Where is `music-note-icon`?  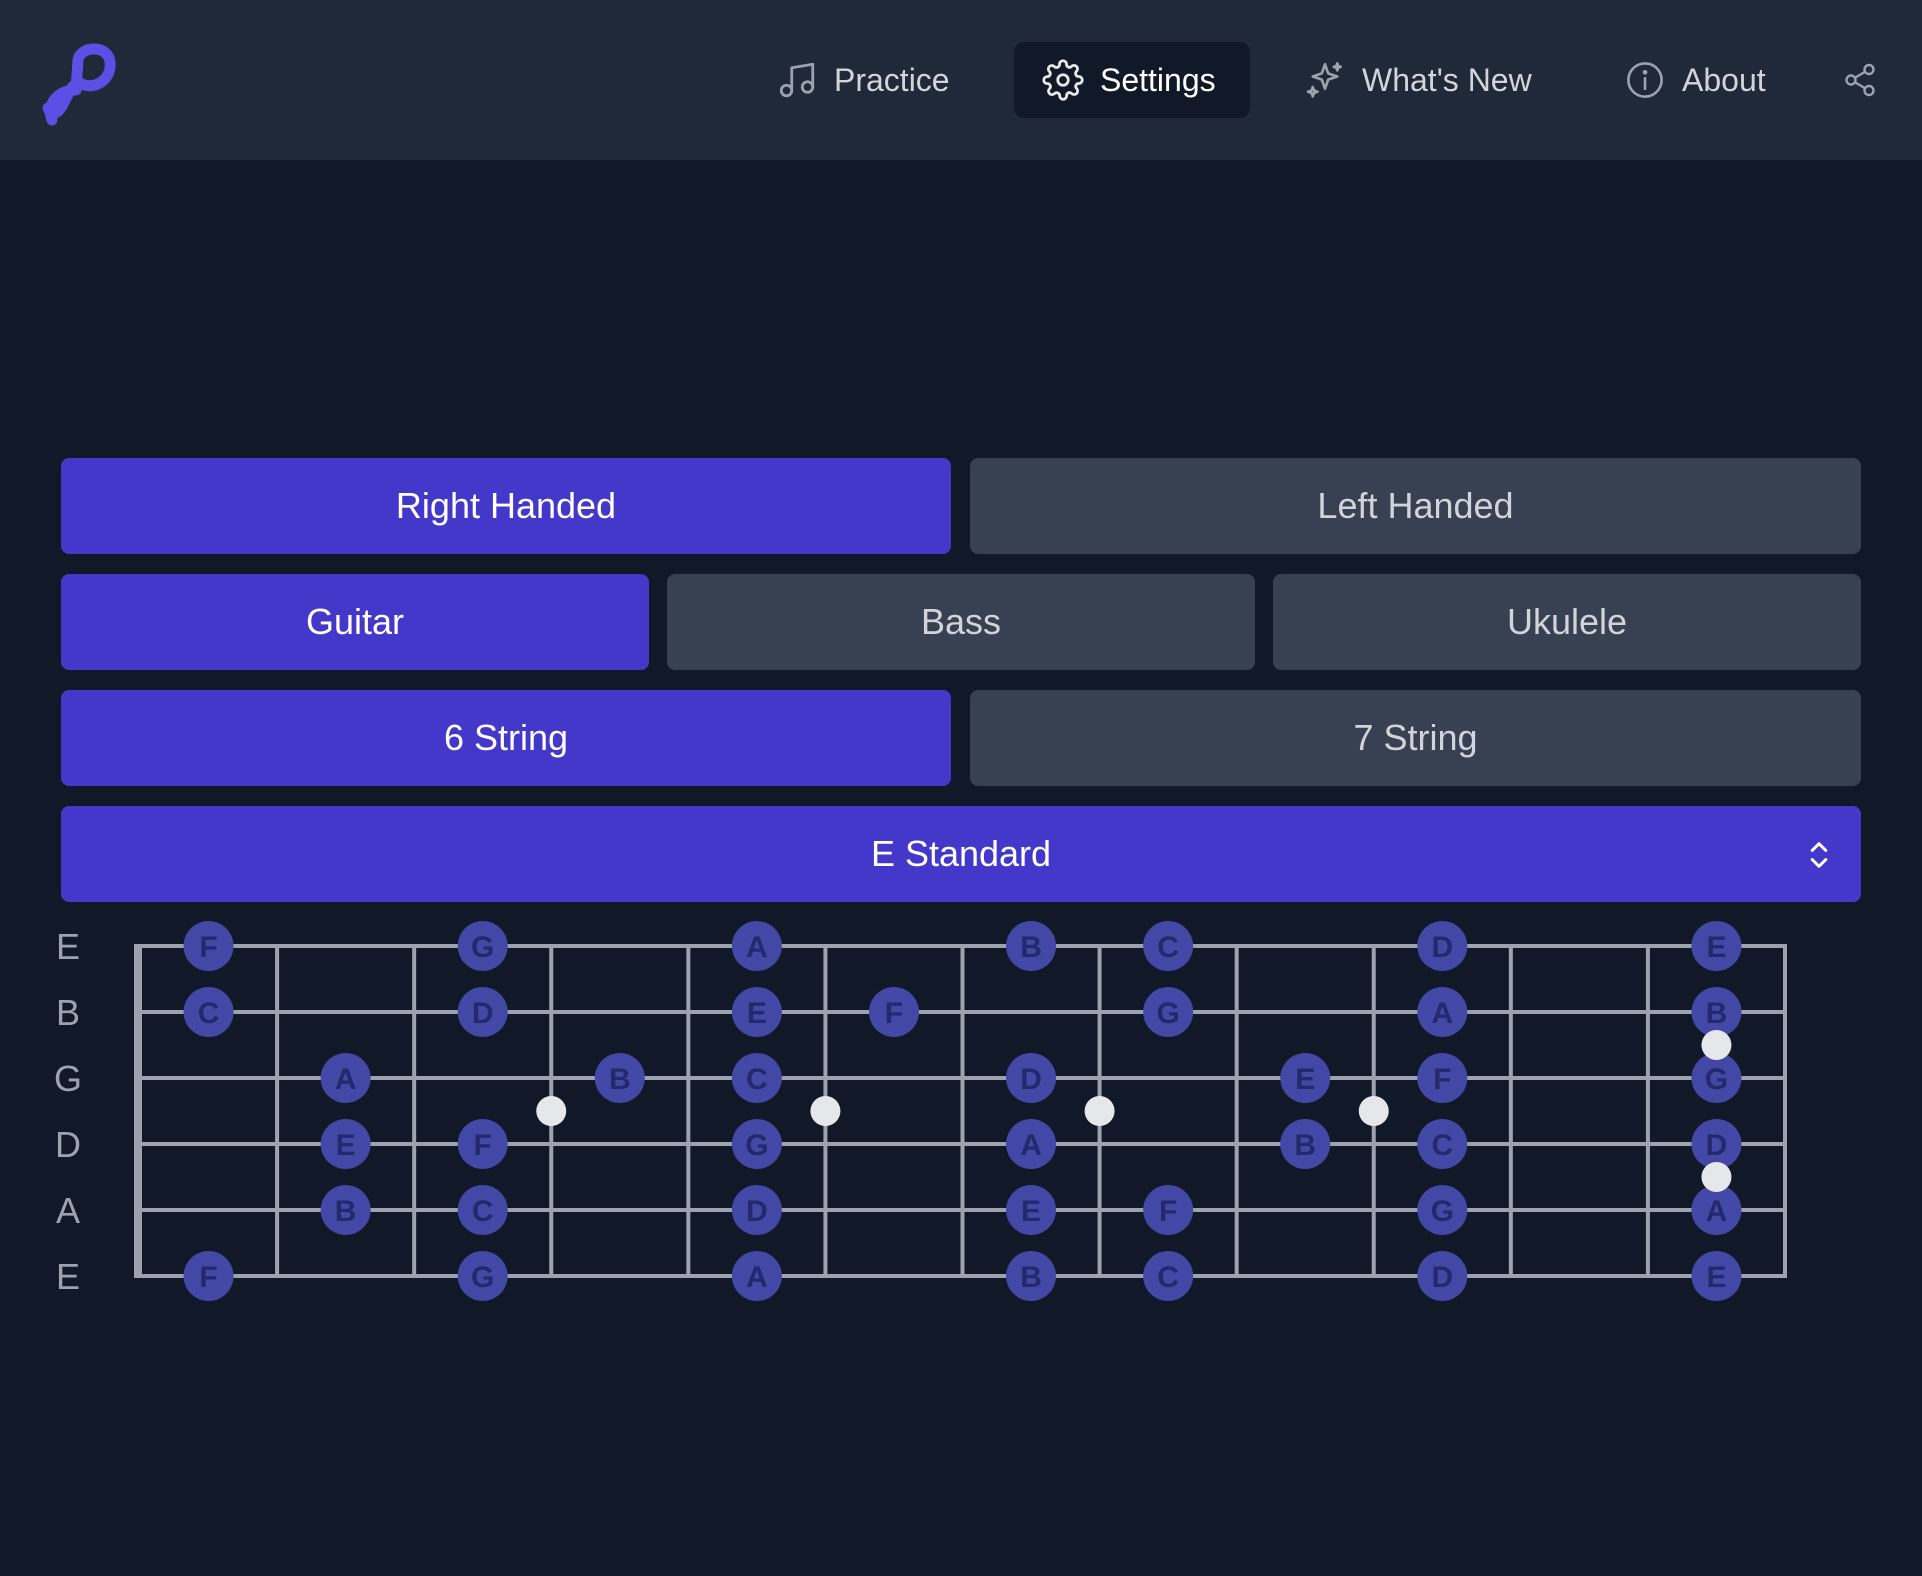 music-note-icon is located at coordinates (797, 80).